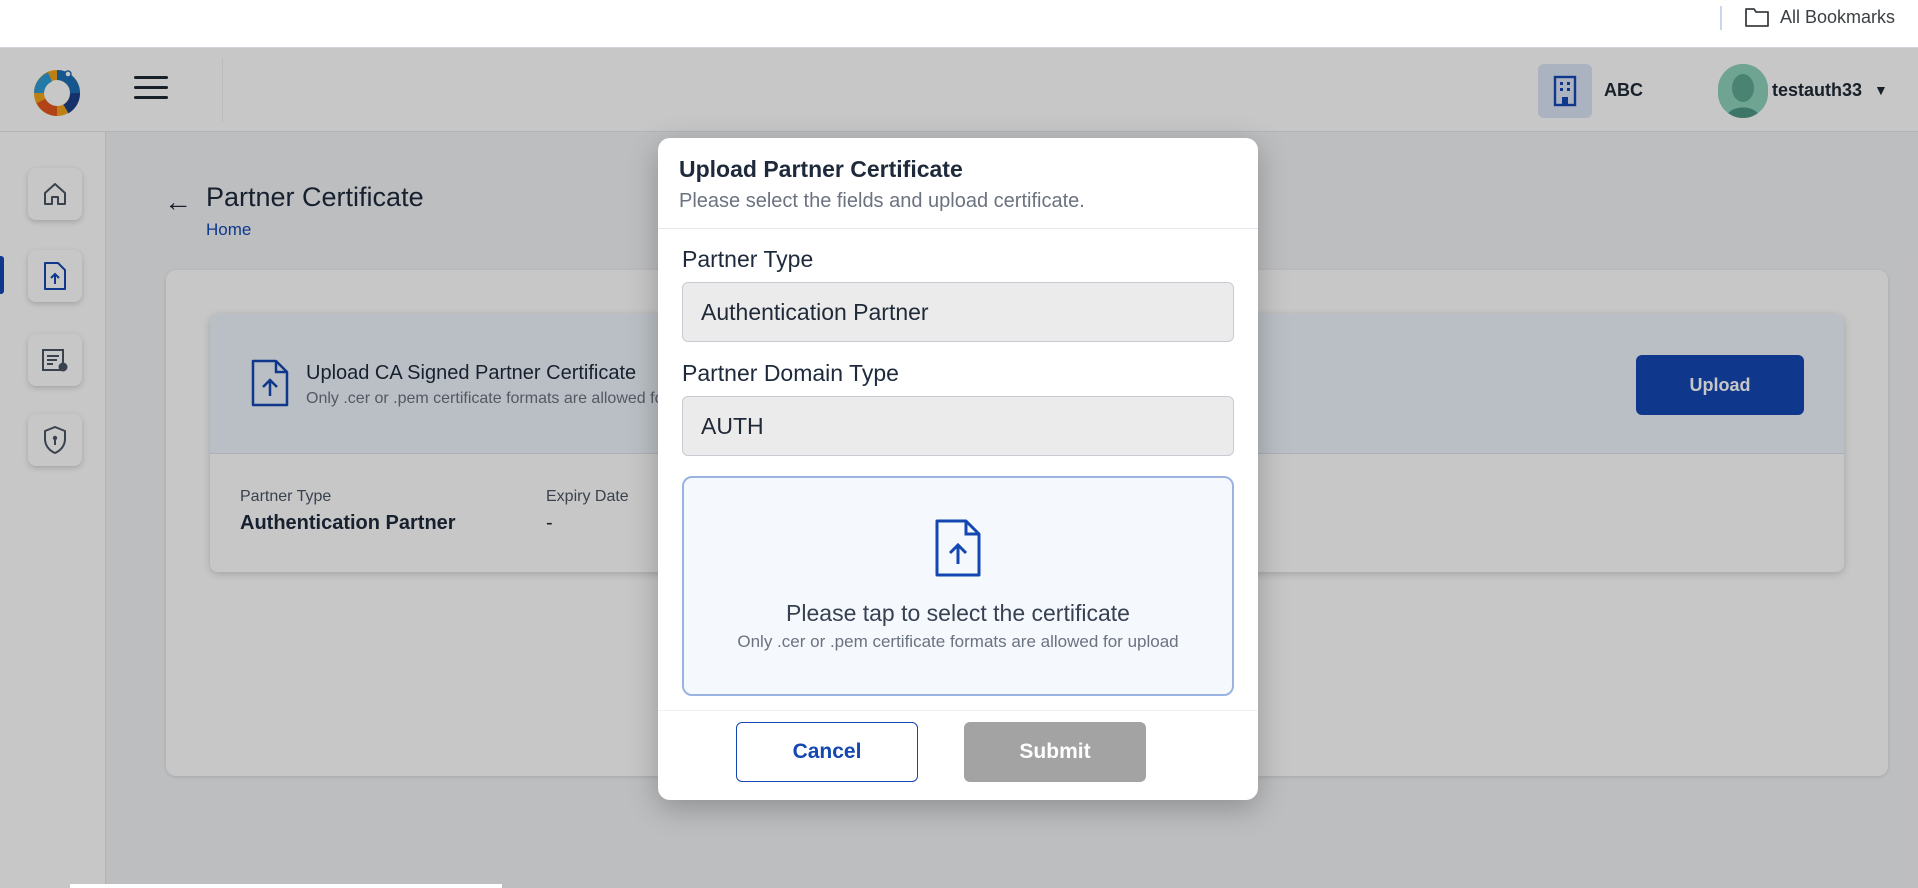 Image resolution: width=1918 pixels, height=888 pixels. I want to click on domain-type-field-label: Partner Domain Type, so click(790, 373).